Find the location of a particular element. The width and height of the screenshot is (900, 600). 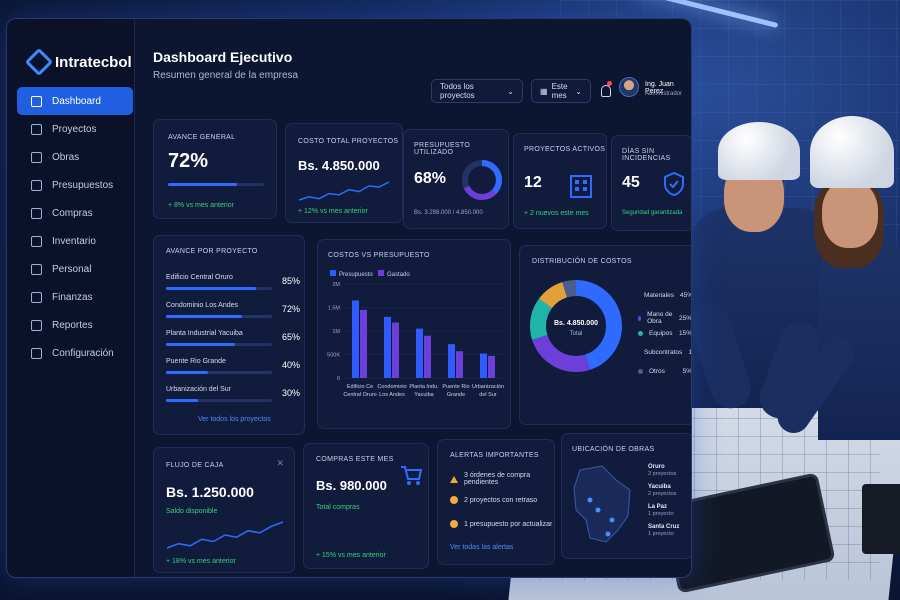

clock-icon is located at coordinates (454, 500).